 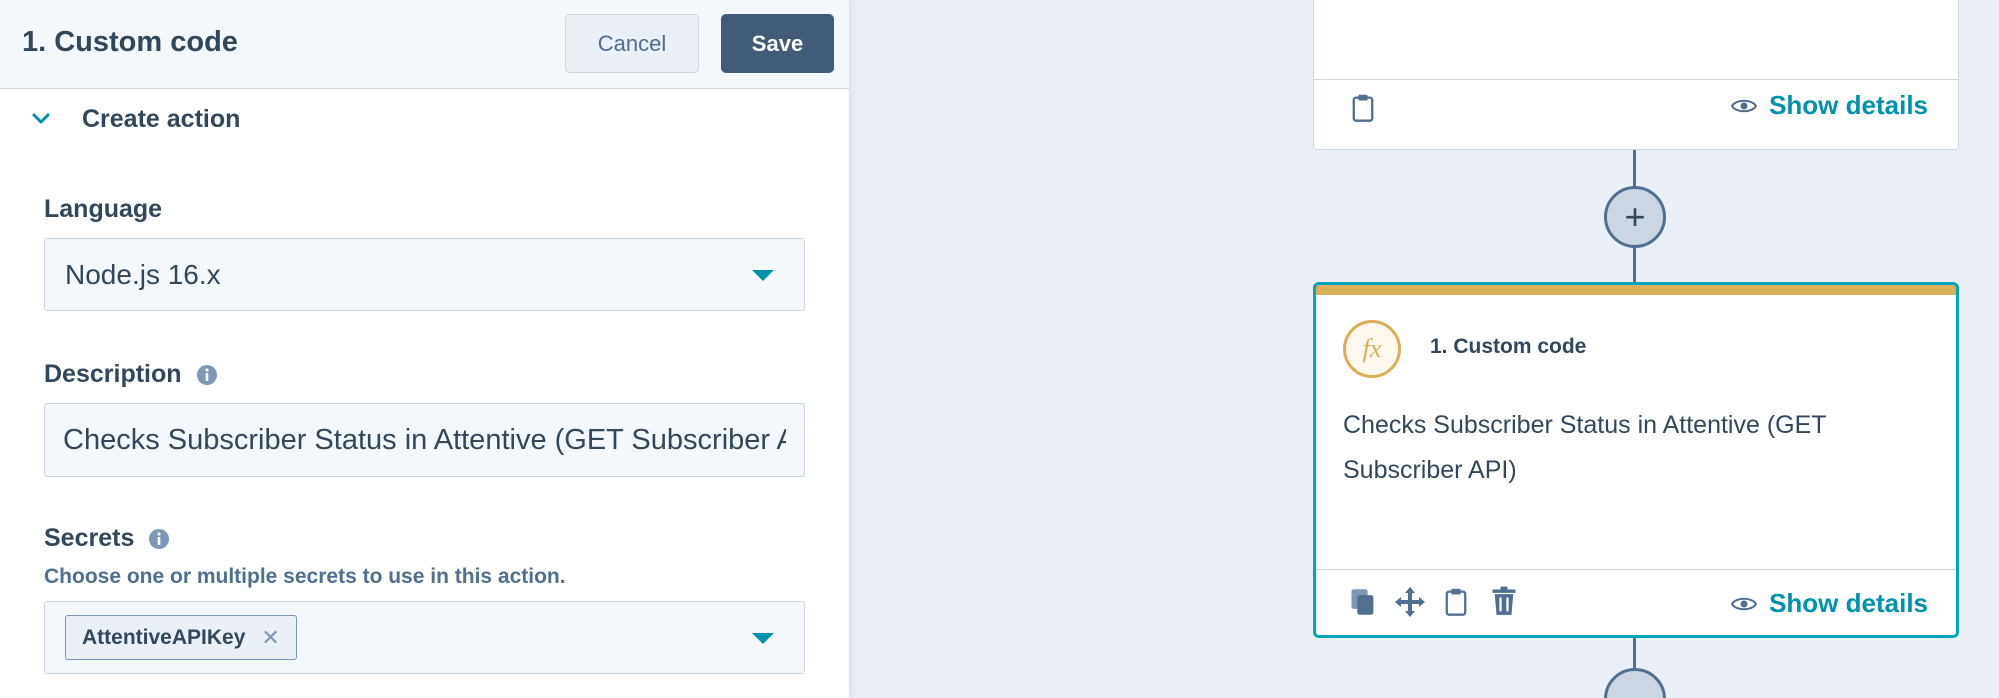 I want to click on save-button: Save, so click(x=777, y=43).